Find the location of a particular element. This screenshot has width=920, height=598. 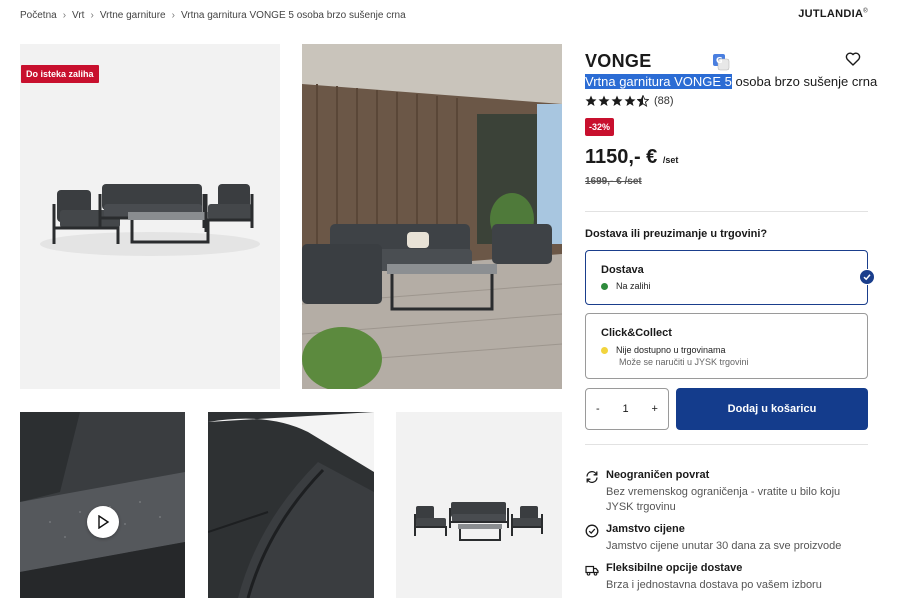

refresh-icon is located at coordinates (592, 477).